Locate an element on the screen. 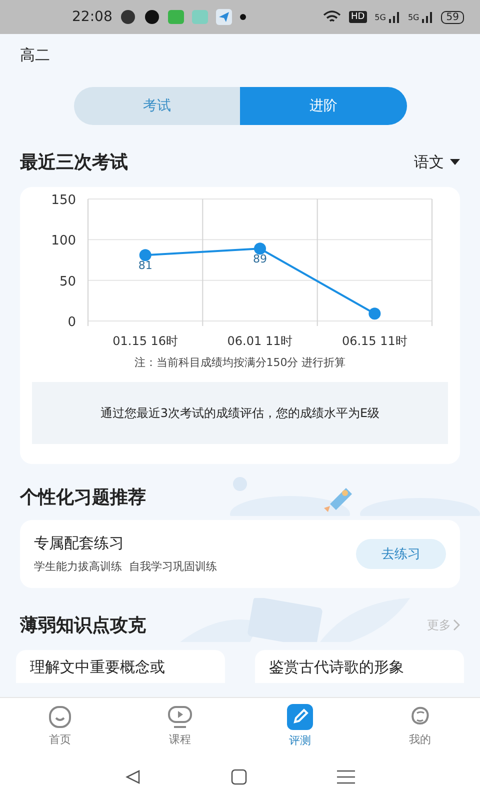 The image size is (480, 800). axis-tick-label: 50 is located at coordinates (67, 282).